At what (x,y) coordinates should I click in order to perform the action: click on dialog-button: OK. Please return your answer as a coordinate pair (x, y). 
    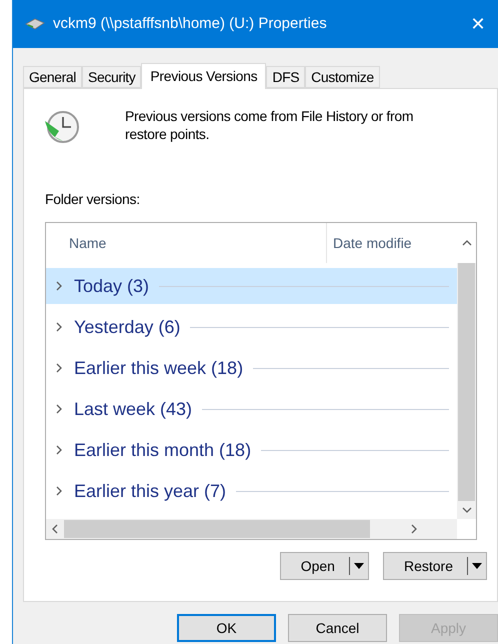
    Looking at the image, I should click on (226, 628).